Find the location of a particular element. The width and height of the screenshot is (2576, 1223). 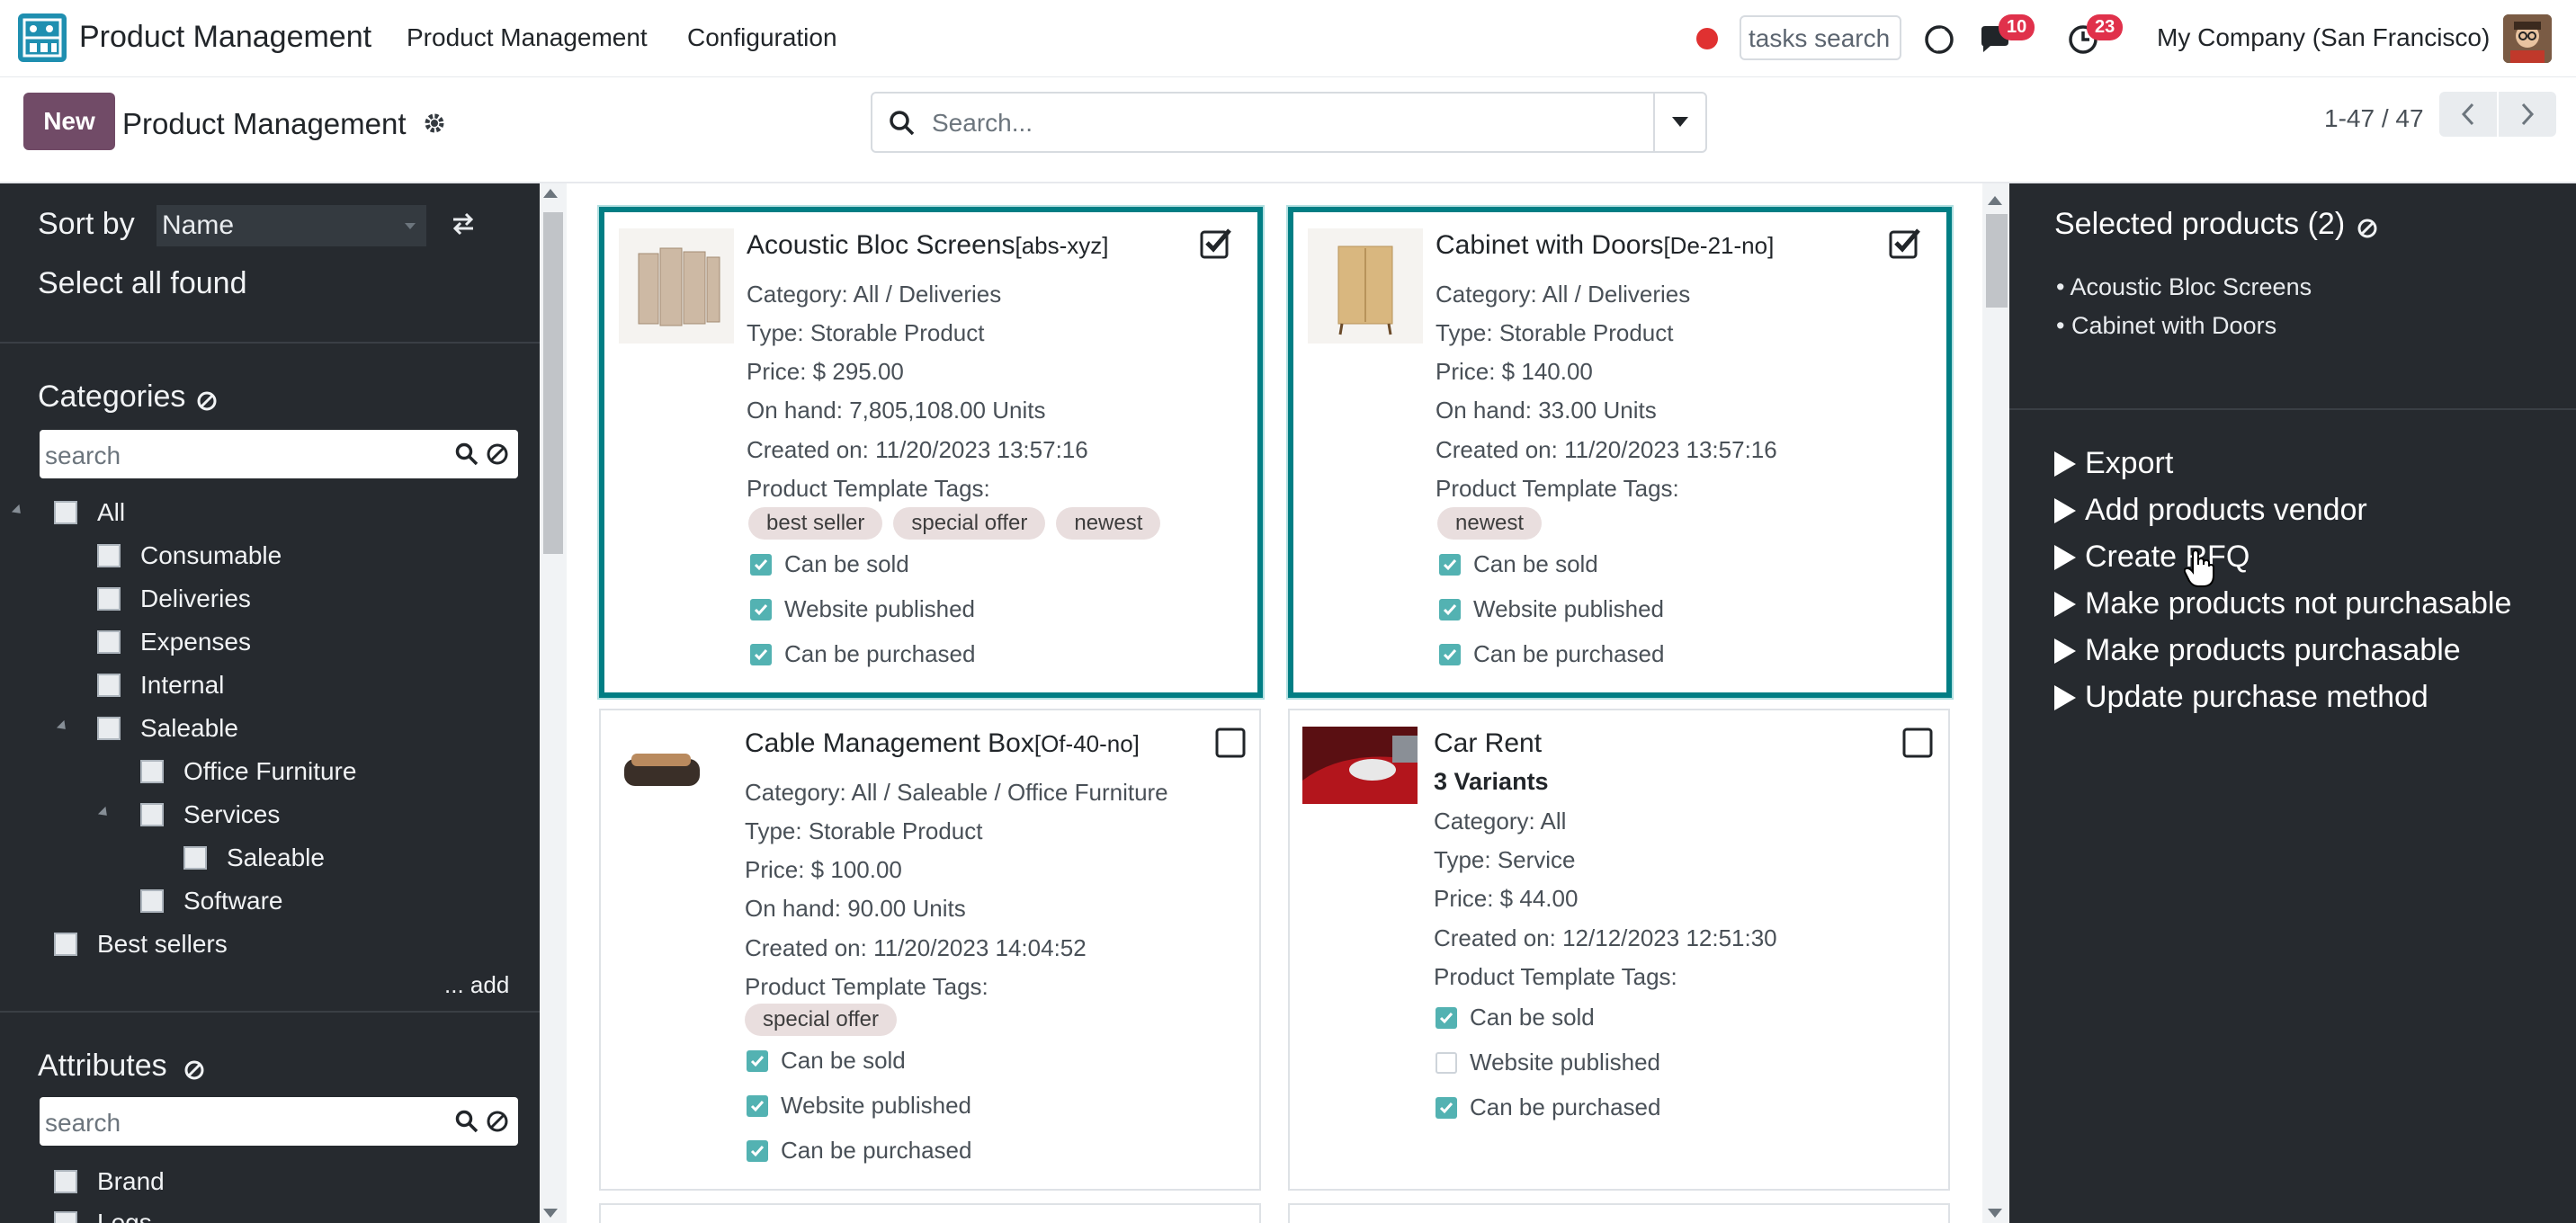

action-make-purchasable: Make products purchasable is located at coordinates (2257, 650).